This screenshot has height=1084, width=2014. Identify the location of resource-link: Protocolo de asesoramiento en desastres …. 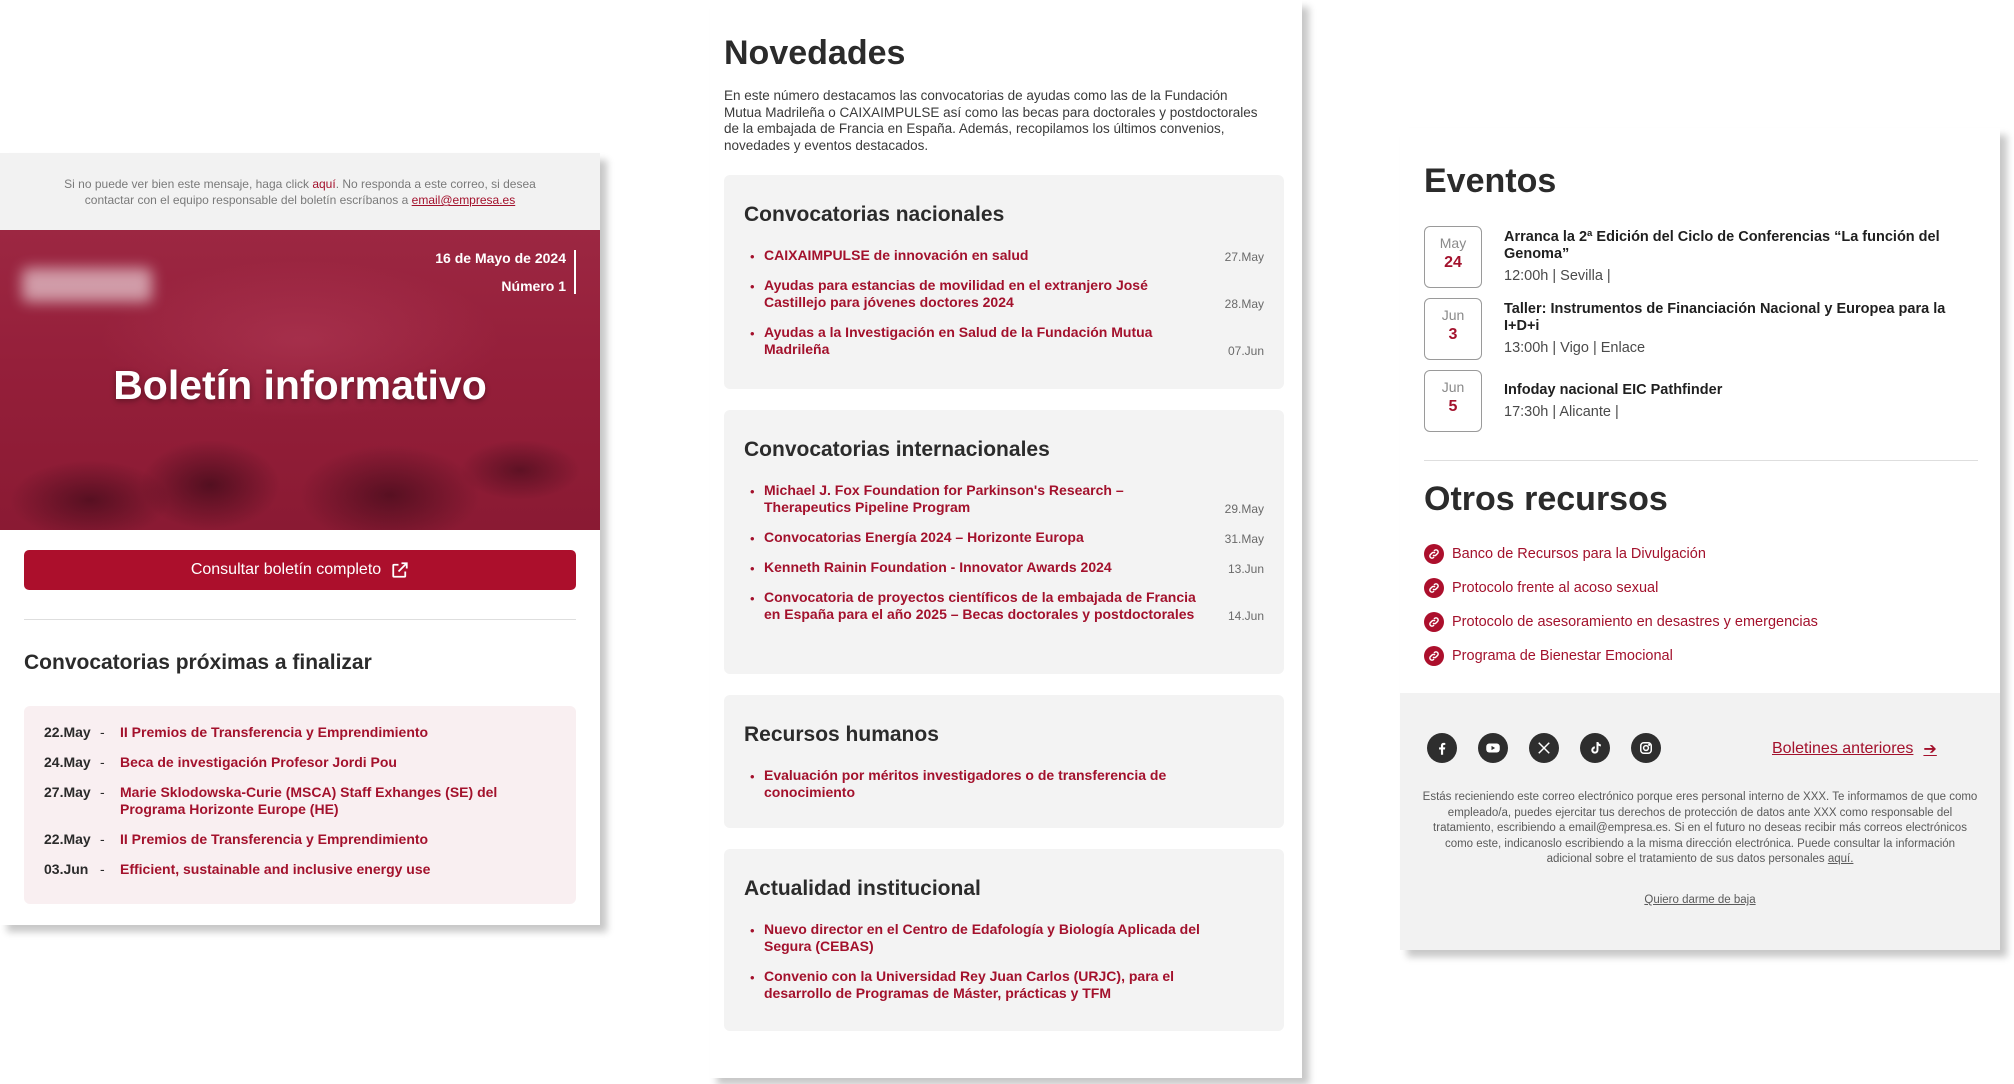
(1621, 622).